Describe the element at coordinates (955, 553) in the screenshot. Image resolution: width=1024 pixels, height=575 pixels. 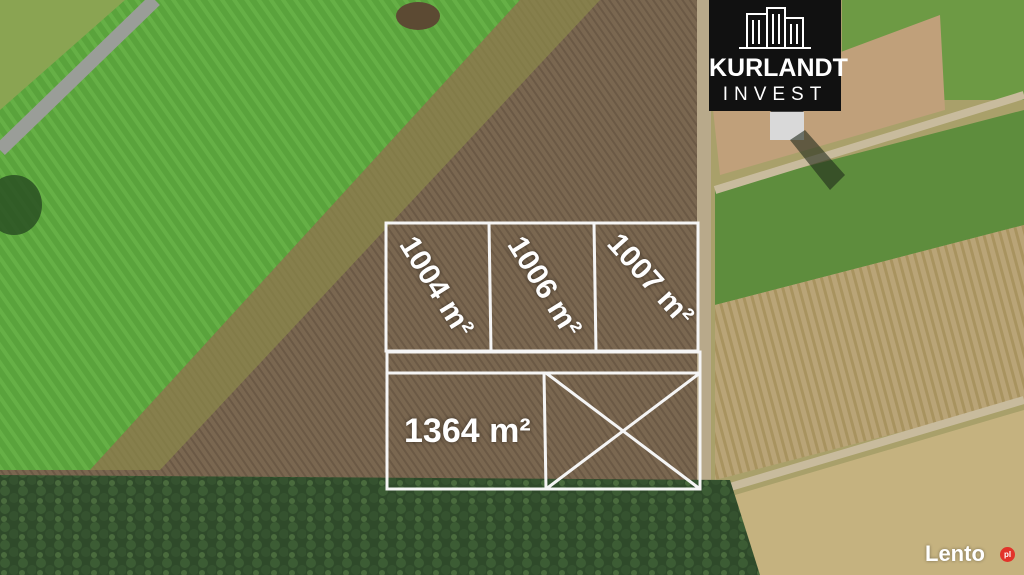
I see `lento-watermark: Lento` at that location.